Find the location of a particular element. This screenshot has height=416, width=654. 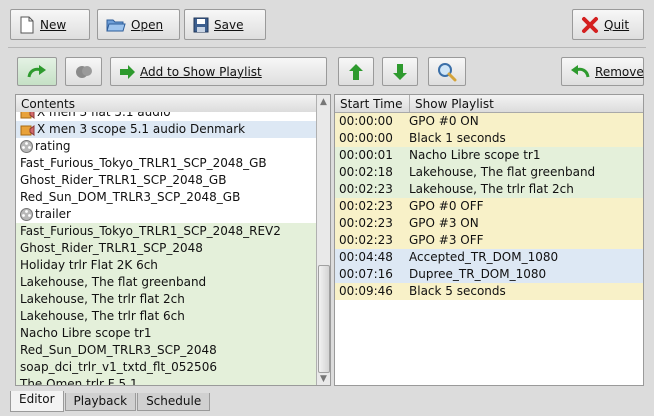

tab-playback: Playback is located at coordinates (100, 402).